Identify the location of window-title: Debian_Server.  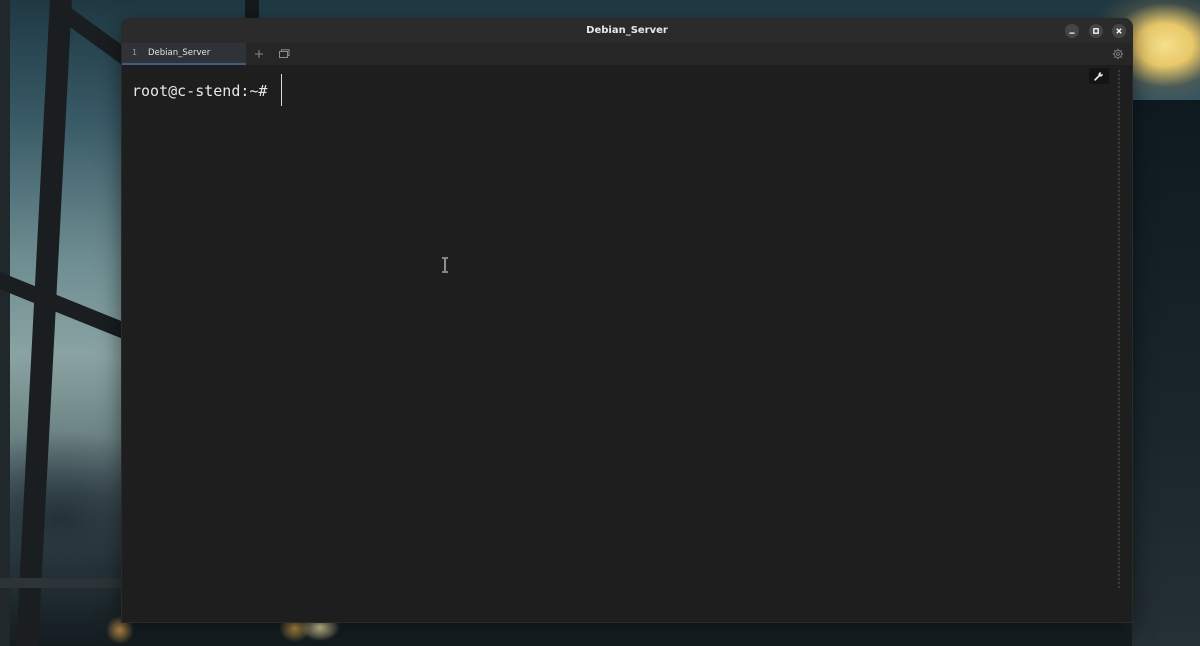
(627, 30).